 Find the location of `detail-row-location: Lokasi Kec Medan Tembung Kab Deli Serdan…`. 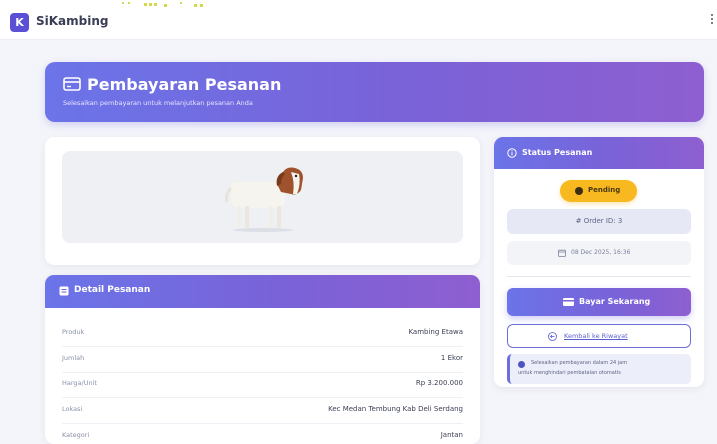

detail-row-location: Lokasi Kec Medan Tembung Kab Deli Serdan… is located at coordinates (262, 411).